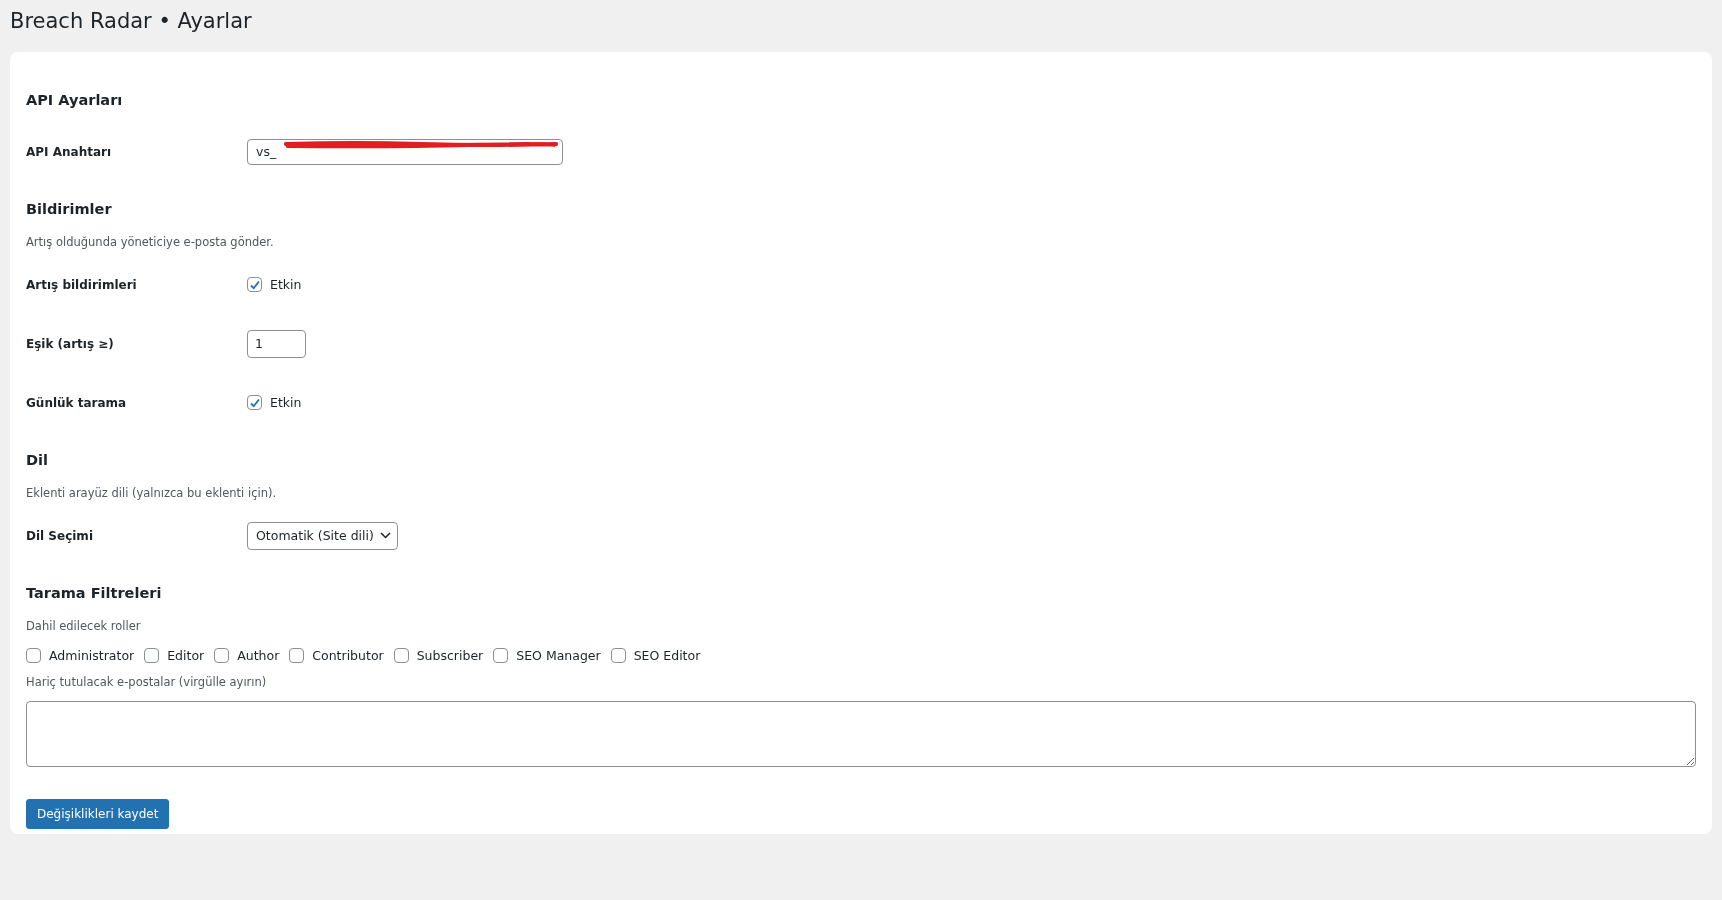 The height and width of the screenshot is (900, 1722). I want to click on section-description: Eklenti arayüz dili (yalnızca bu eklenti için)., so click(152, 493).